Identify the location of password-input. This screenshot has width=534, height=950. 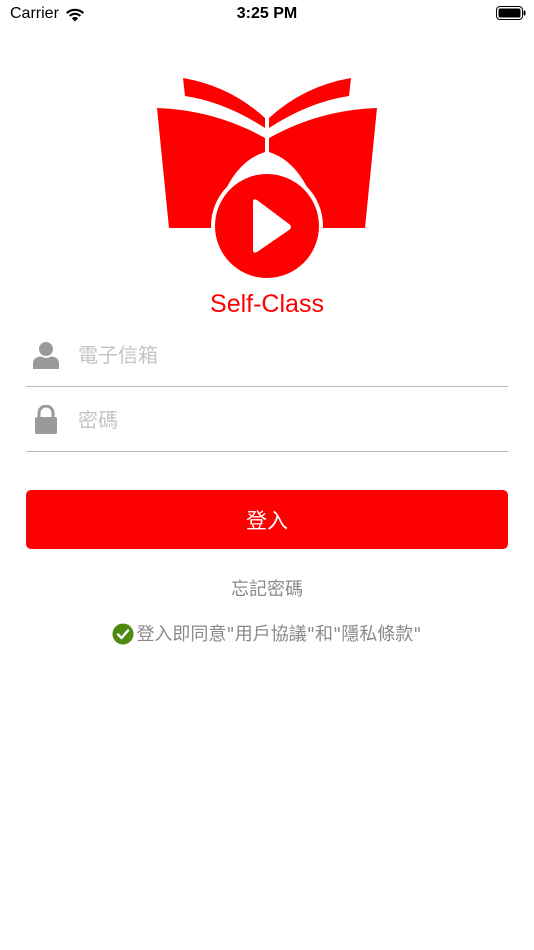
(278, 420).